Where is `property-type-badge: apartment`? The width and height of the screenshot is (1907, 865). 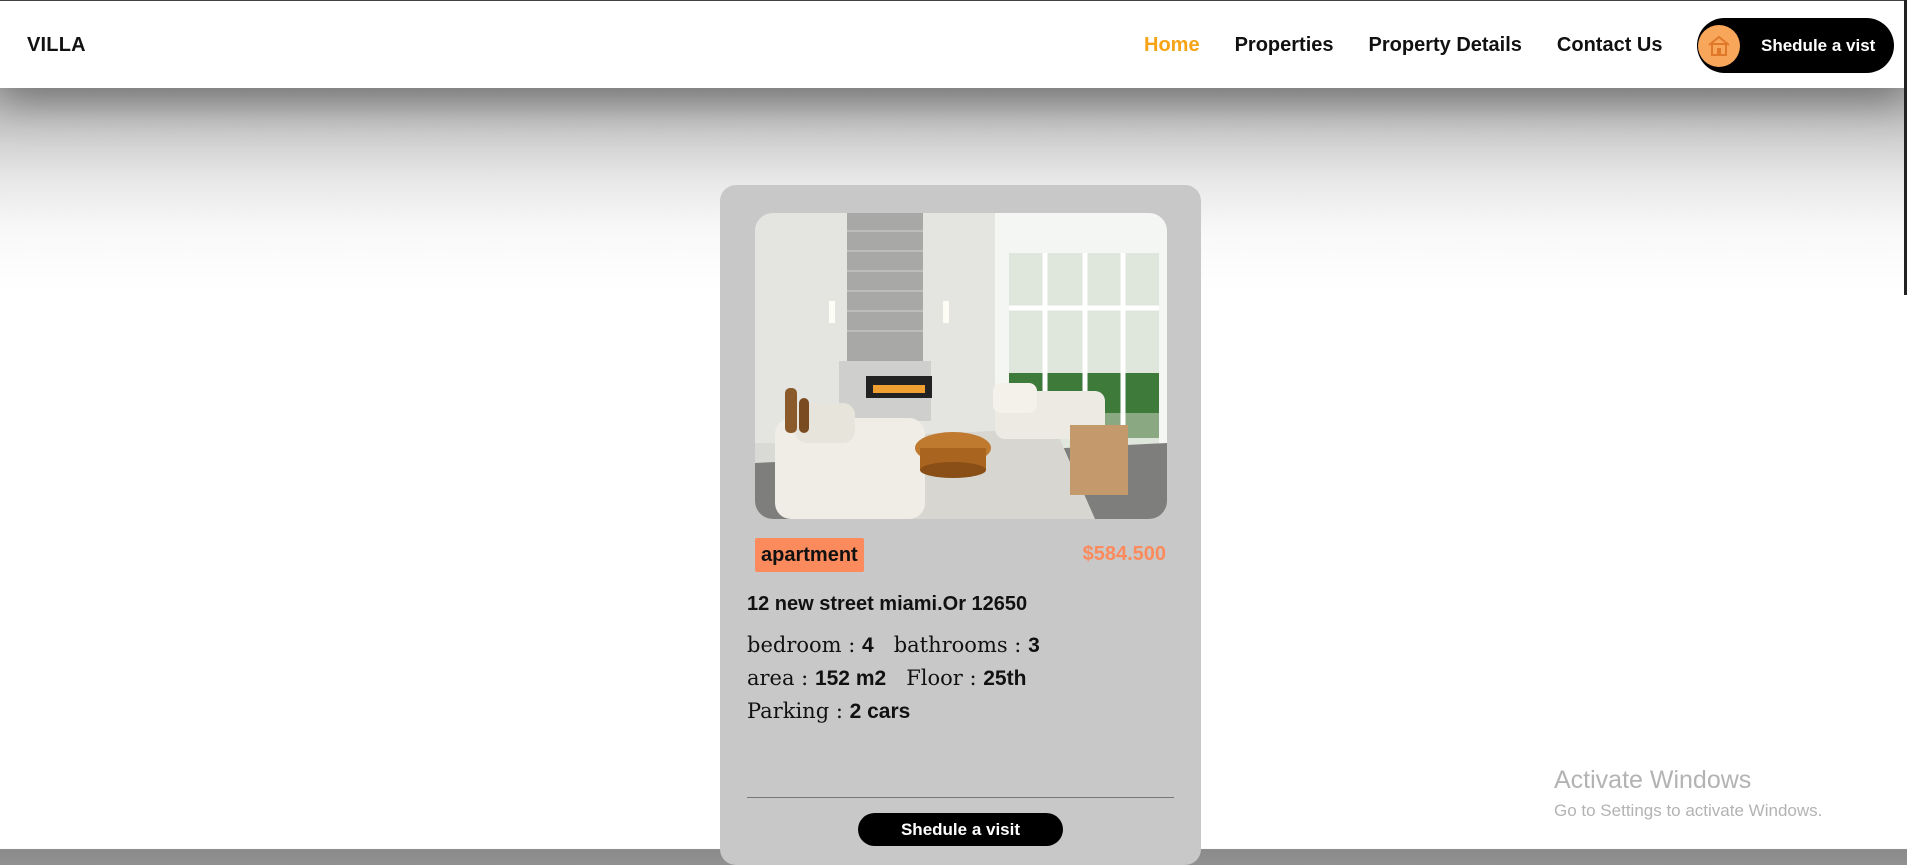
property-type-badge: apartment is located at coordinates (809, 555).